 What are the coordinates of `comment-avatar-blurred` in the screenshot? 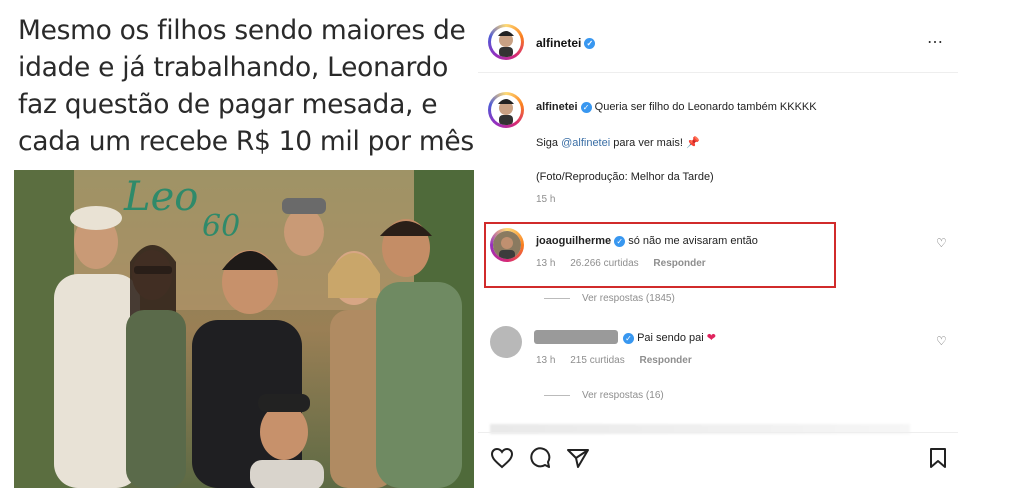 It's located at (506, 342).